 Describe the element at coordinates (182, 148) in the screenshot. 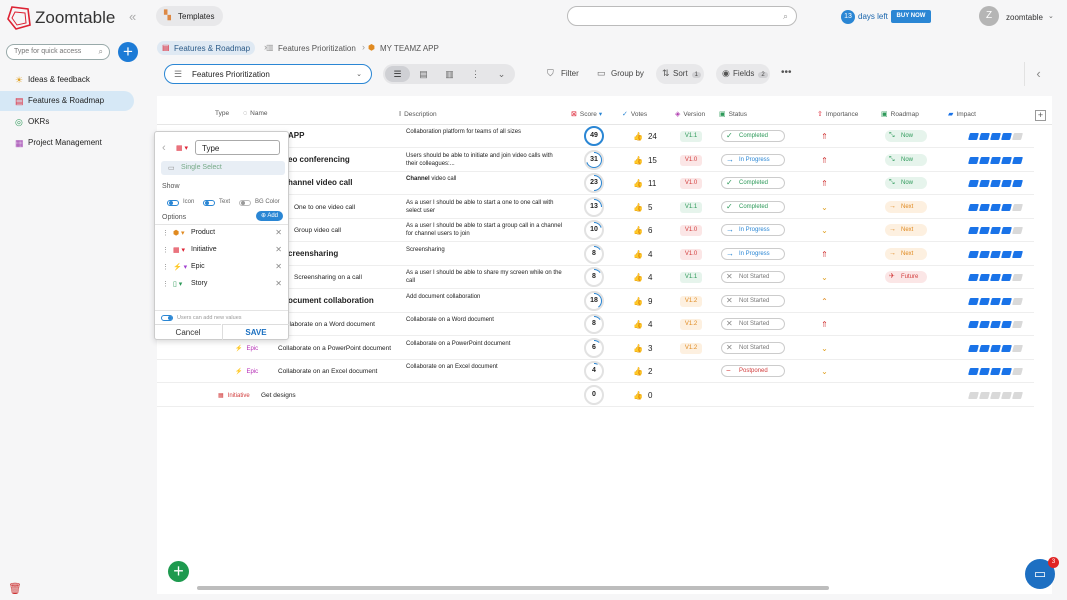

I see `select-field-icon: ▦ ▾` at that location.